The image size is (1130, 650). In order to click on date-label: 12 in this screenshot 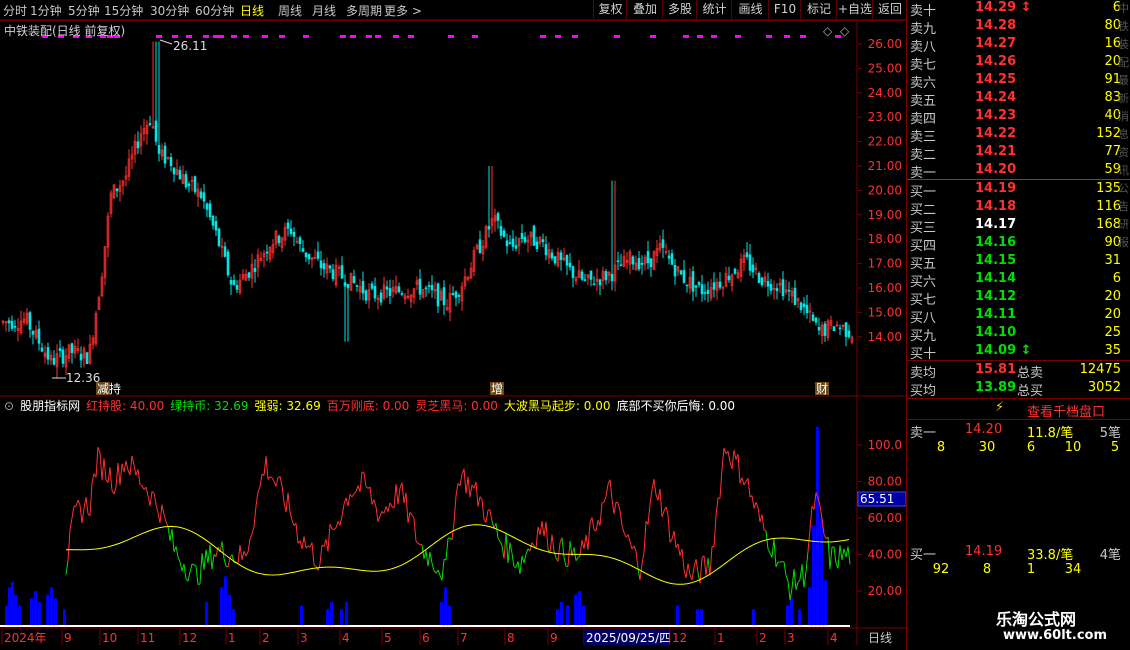, I will do `click(679, 638)`.